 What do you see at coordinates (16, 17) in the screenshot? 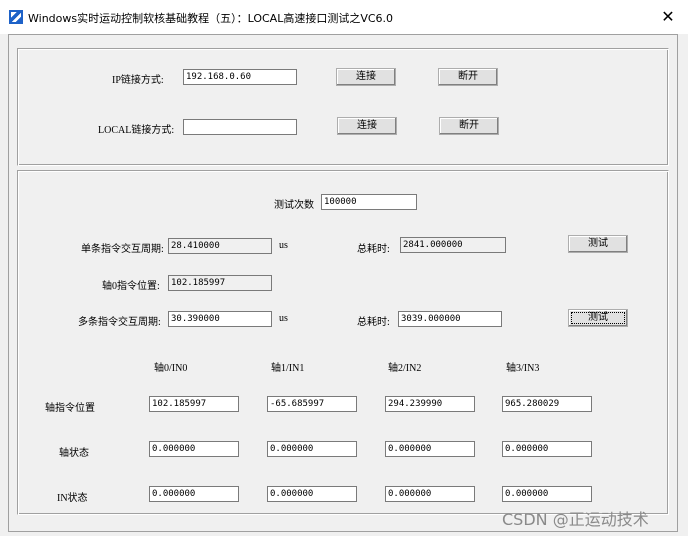
I see `app-icon` at bounding box center [16, 17].